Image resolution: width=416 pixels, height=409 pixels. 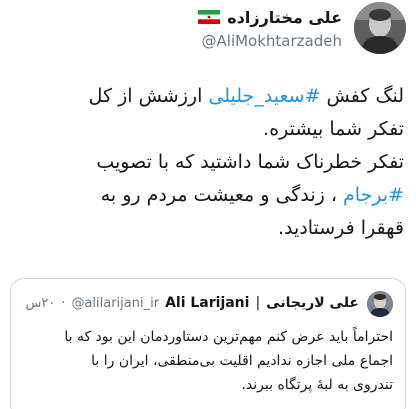 I want to click on tweet-line: #برجام ، زندگی و معیشت مردم رو به, so click(x=205, y=195).